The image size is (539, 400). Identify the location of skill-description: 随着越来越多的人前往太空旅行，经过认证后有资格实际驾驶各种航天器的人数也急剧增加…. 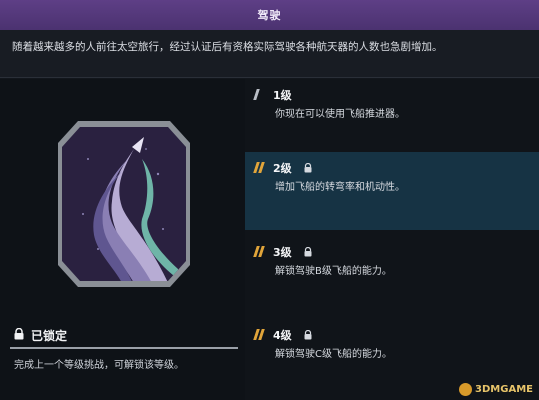
(269, 54).